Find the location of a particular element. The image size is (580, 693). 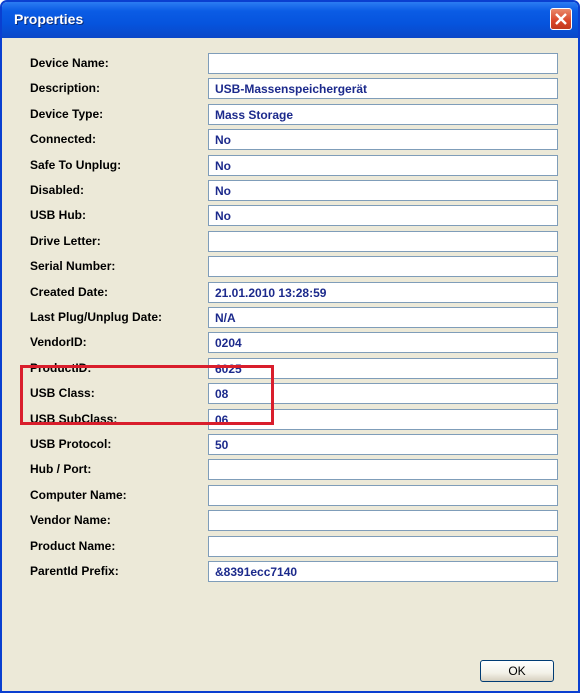

ok-button: OK is located at coordinates (517, 671).